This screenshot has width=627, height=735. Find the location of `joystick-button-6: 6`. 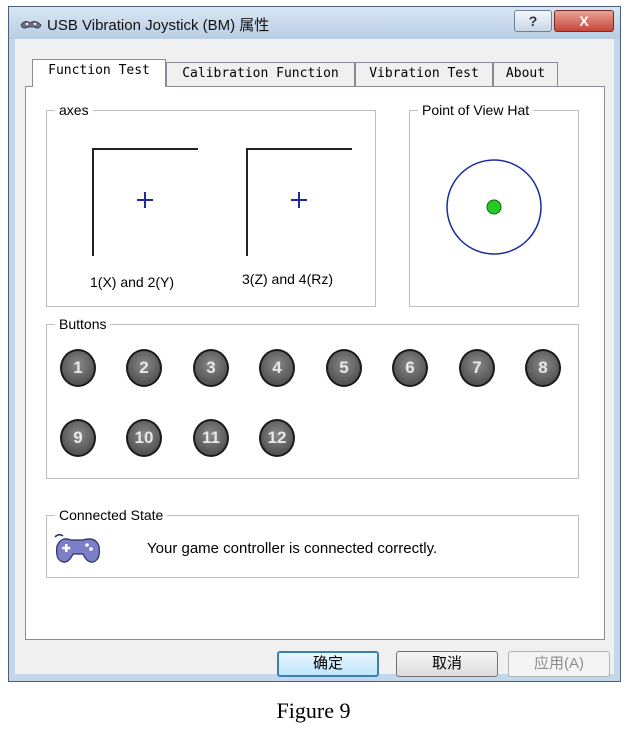

joystick-button-6: 6 is located at coordinates (410, 368).